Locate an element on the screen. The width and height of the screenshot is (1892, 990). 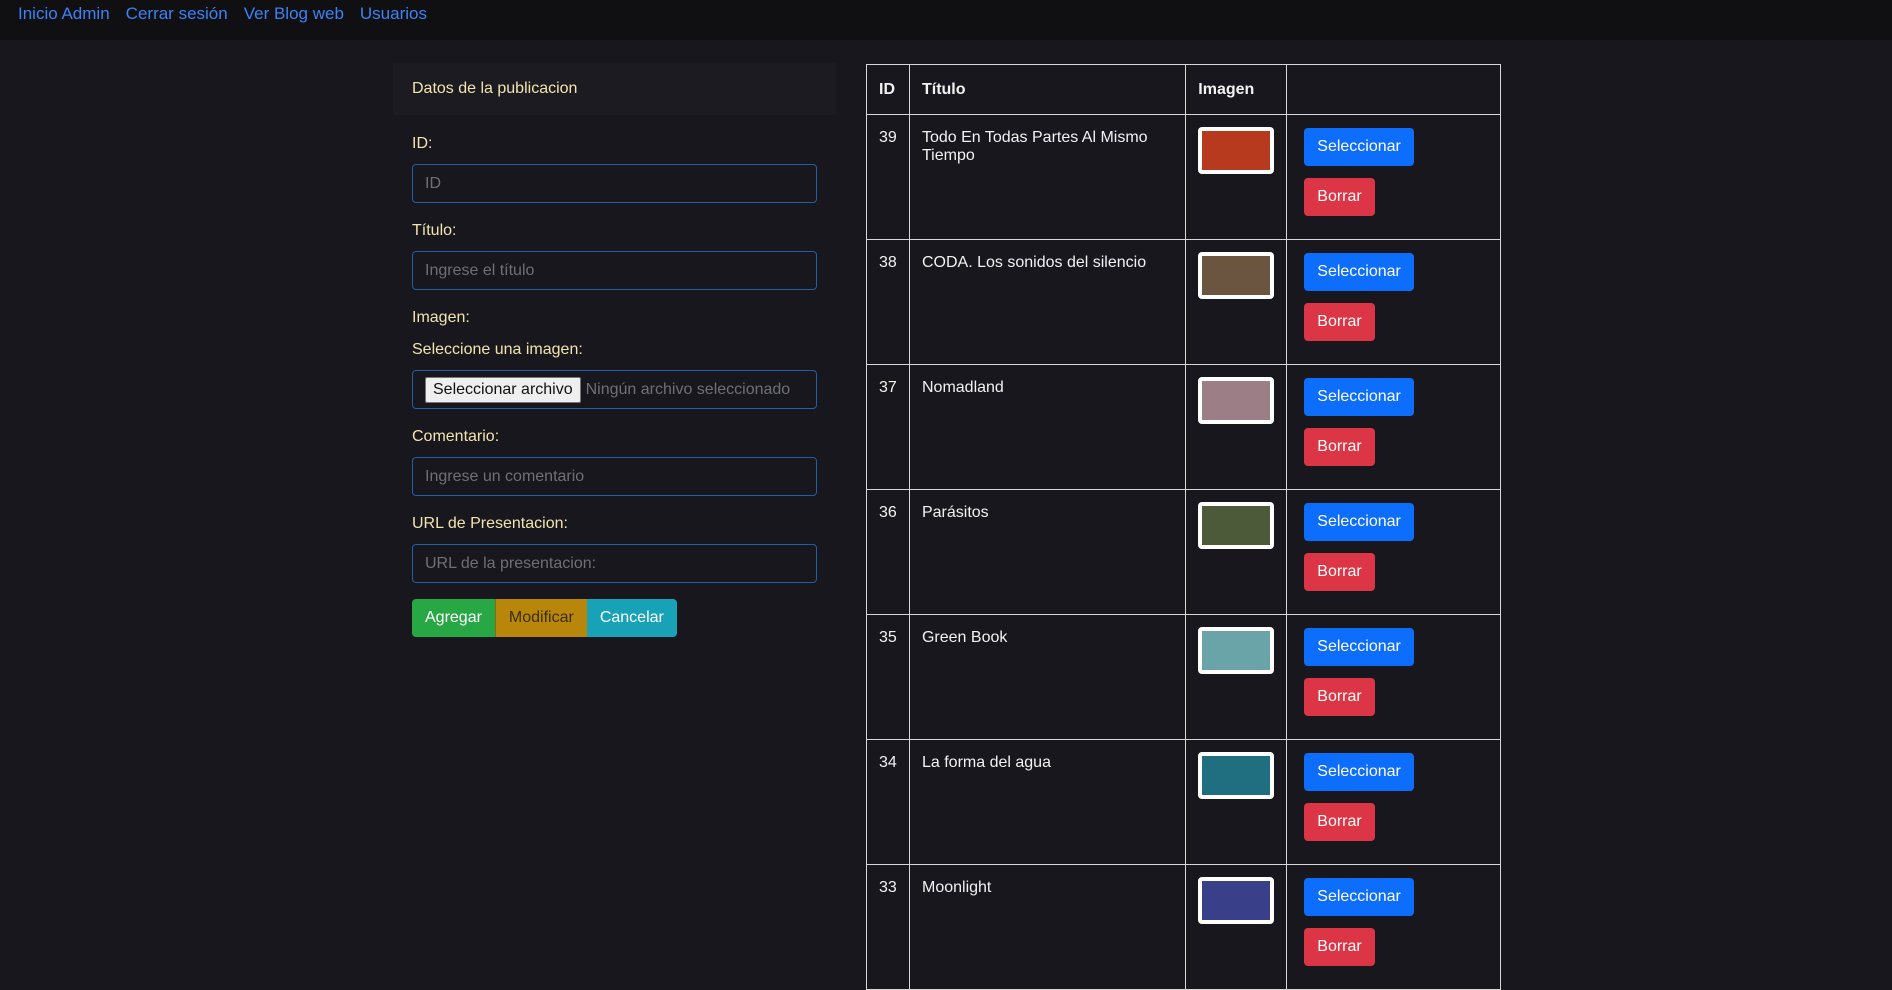
row-title: La forma del agua is located at coordinates (1047, 802).